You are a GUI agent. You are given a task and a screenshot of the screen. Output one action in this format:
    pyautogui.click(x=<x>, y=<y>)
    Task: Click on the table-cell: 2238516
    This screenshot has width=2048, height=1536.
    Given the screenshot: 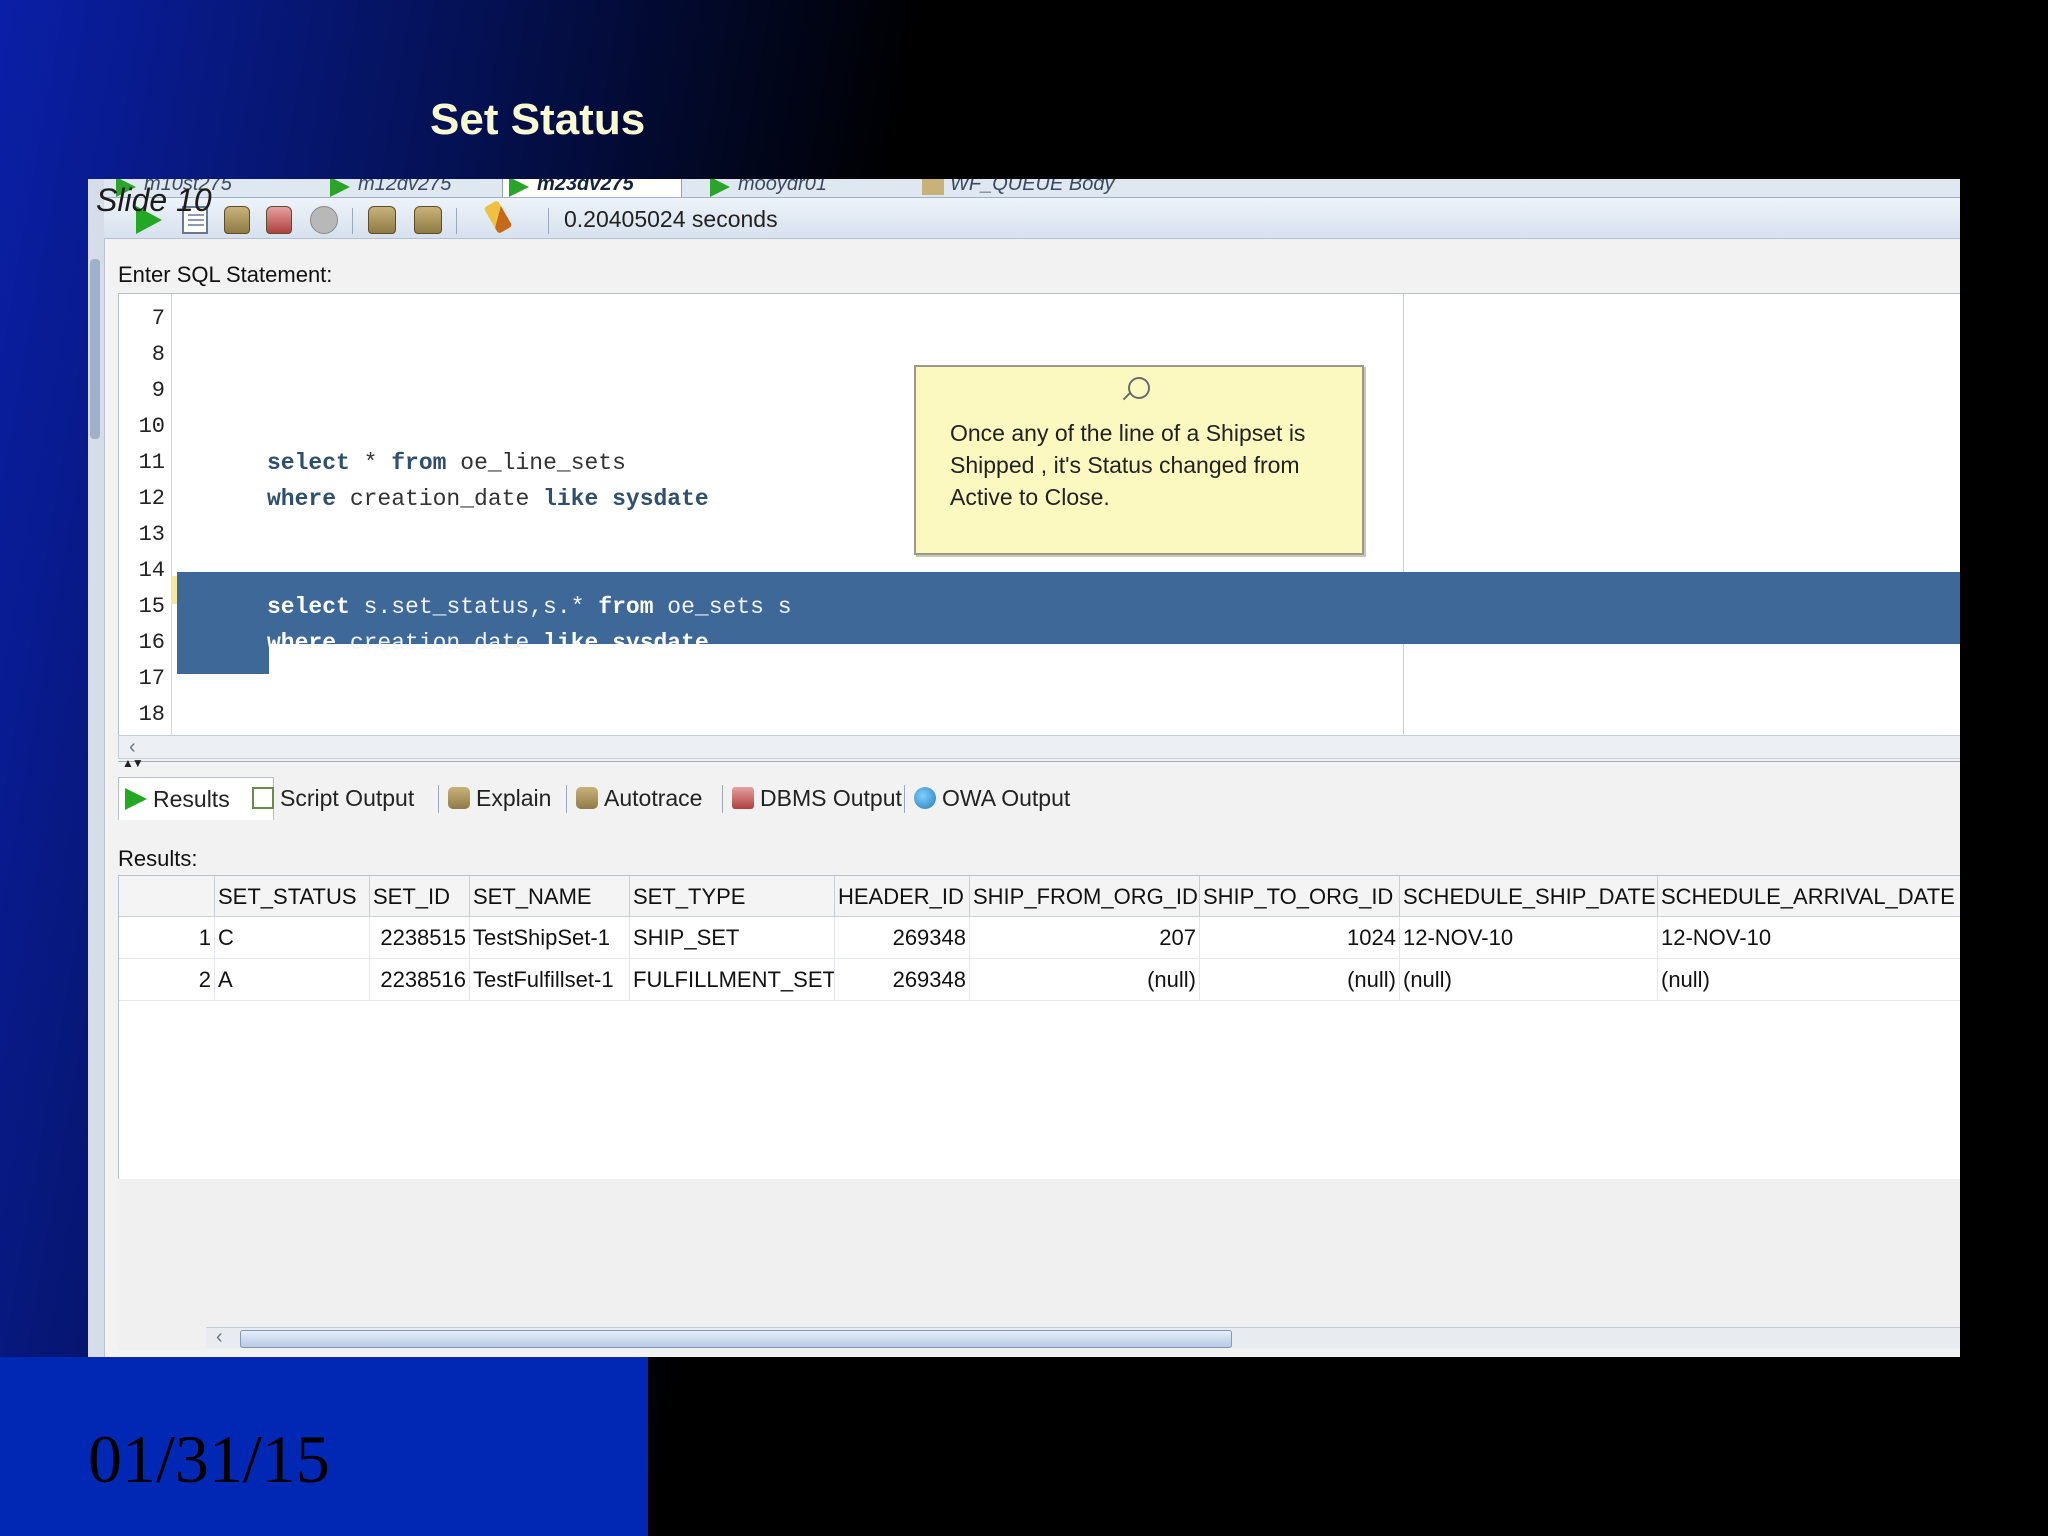 What is the action you would take?
    pyautogui.click(x=420, y=980)
    